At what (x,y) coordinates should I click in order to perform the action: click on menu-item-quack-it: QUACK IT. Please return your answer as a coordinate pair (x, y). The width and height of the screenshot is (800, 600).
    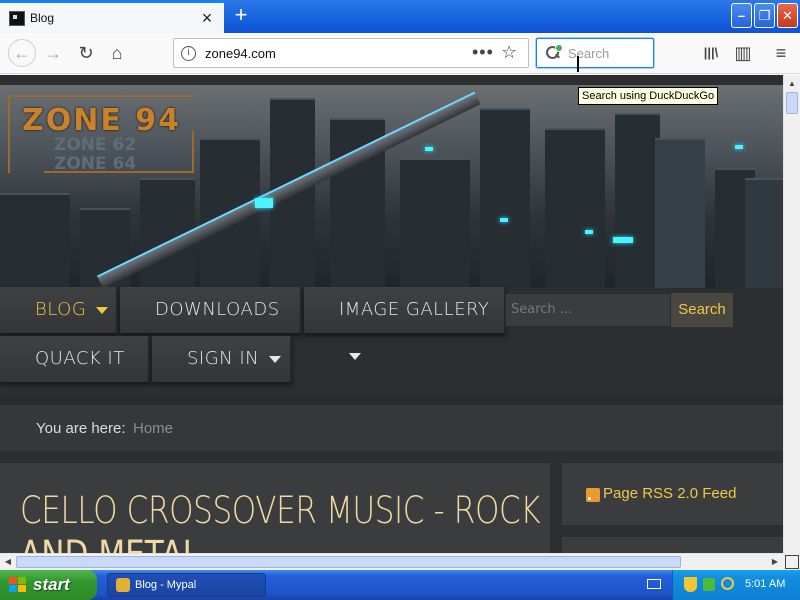
    Looking at the image, I should click on (75, 359).